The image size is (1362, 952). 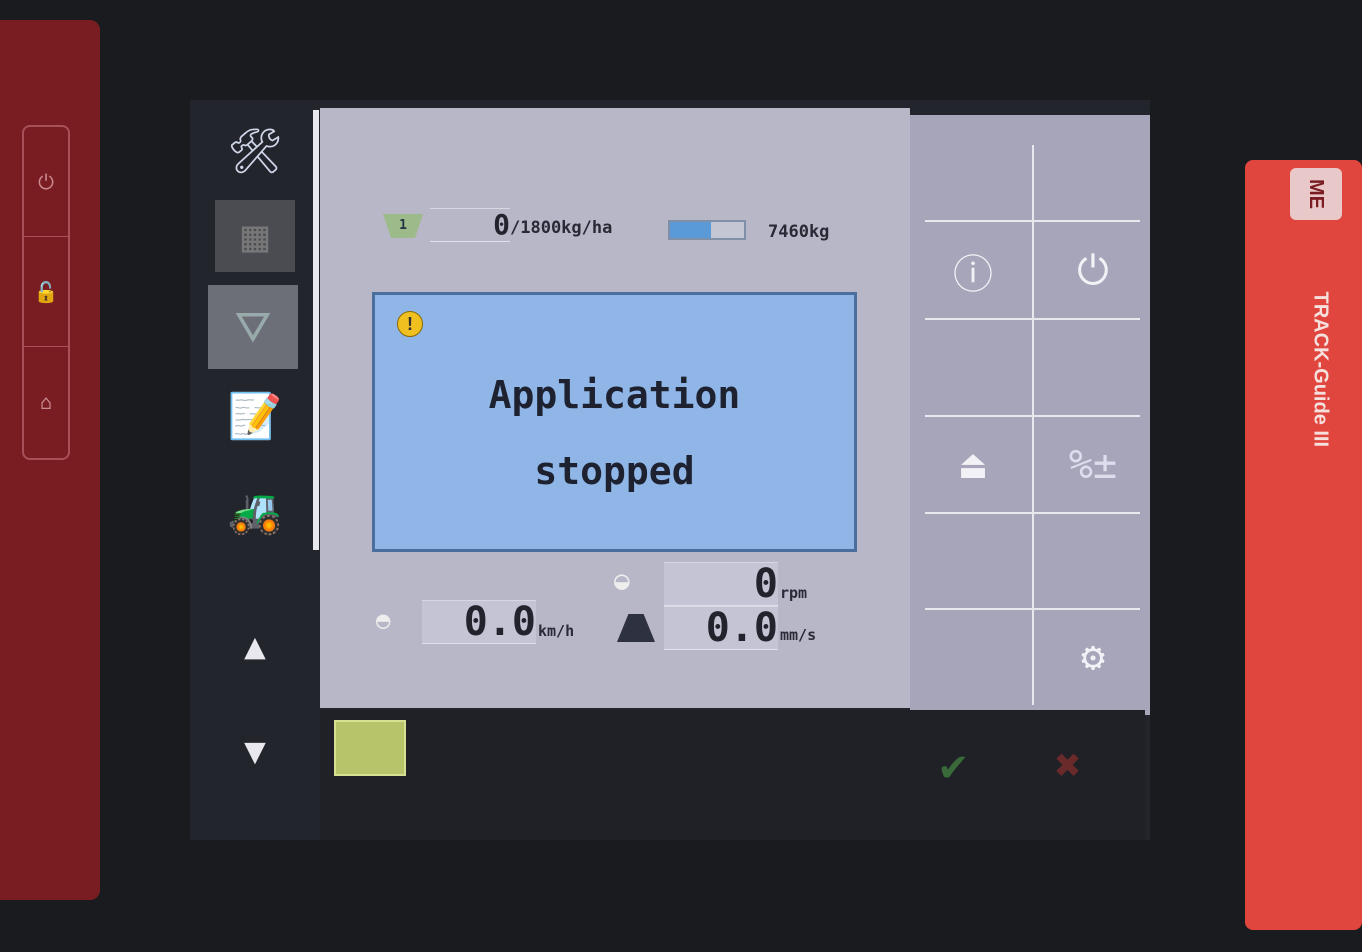 I want to click on home-hardkey: ⌂, so click(x=46, y=402).